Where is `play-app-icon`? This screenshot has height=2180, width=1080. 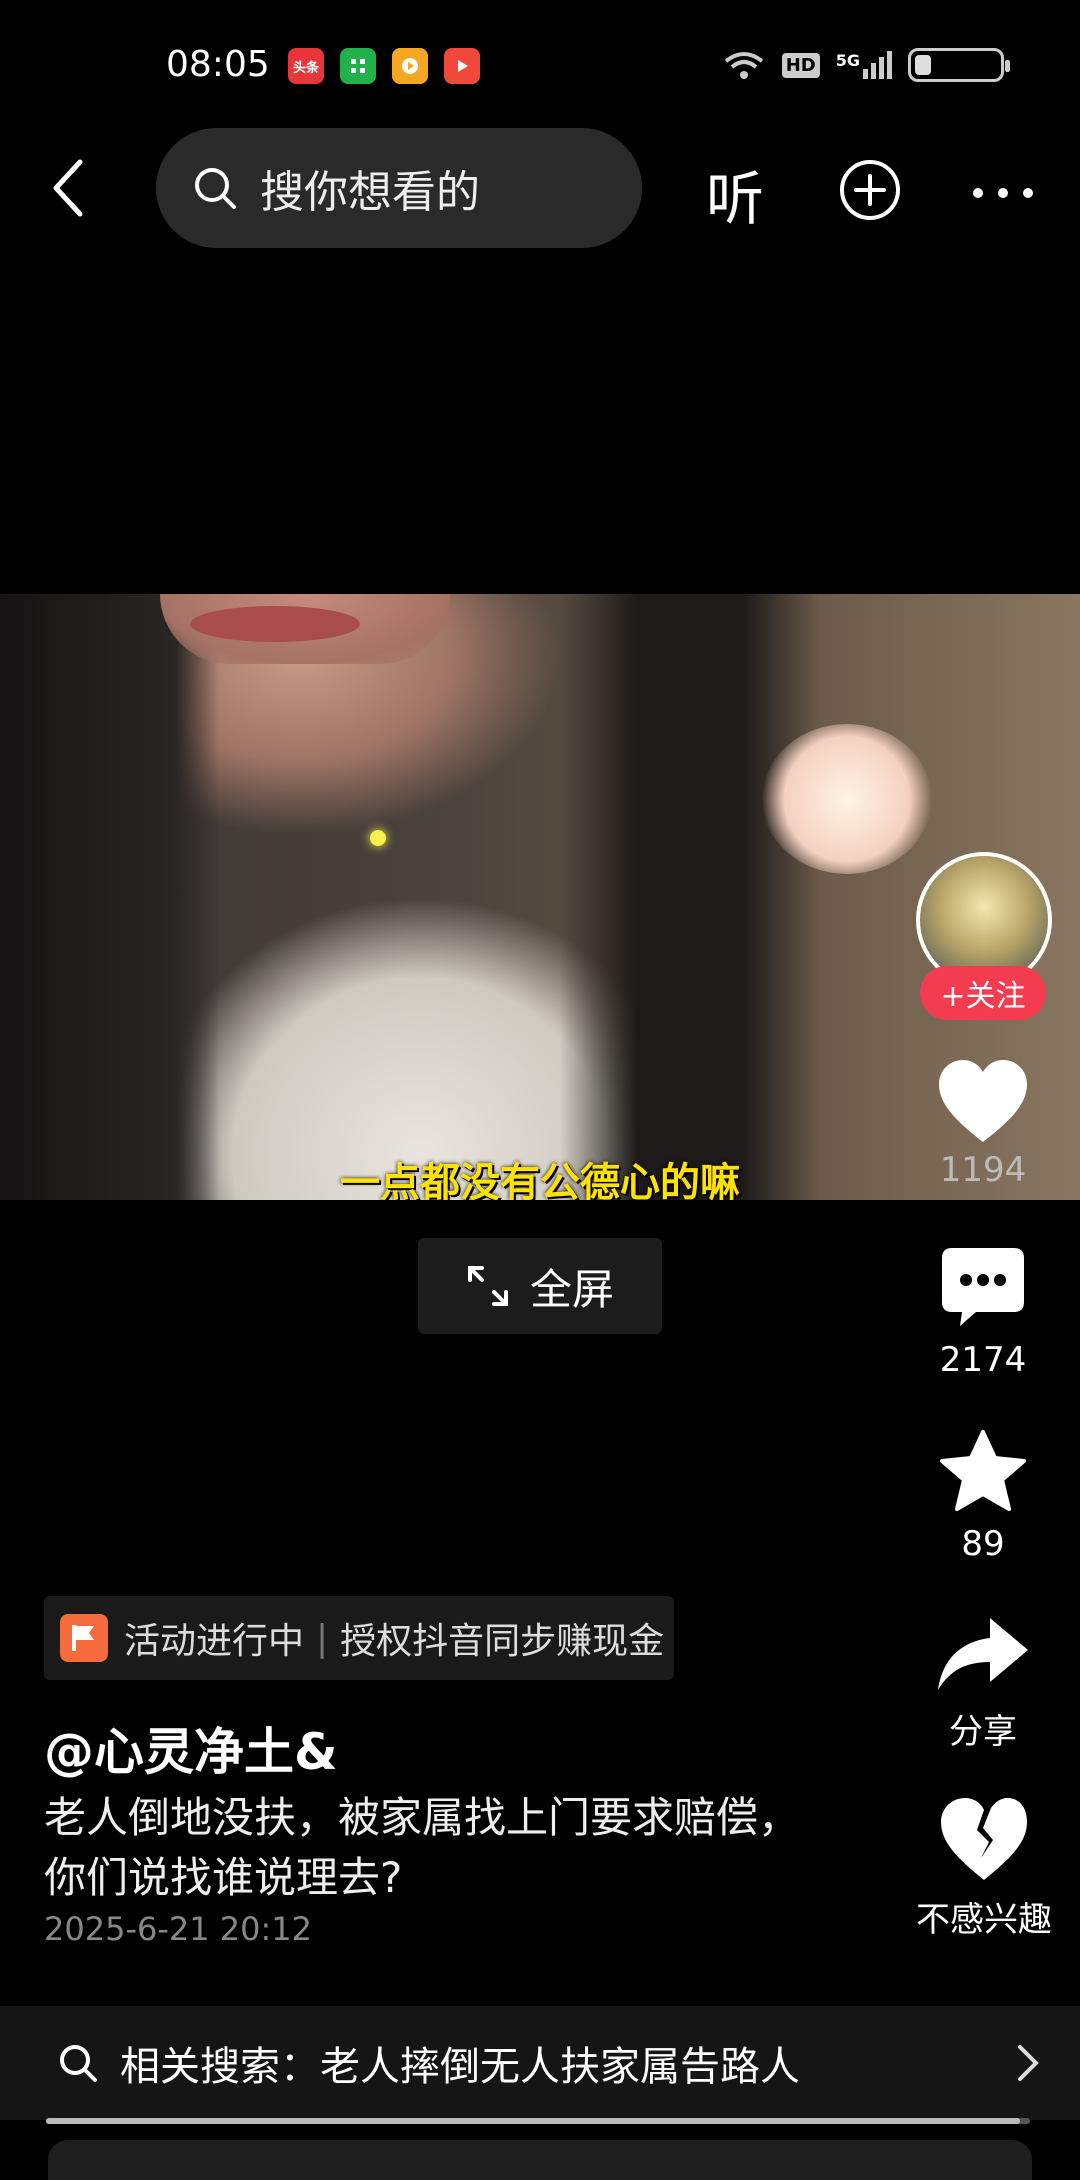 play-app-icon is located at coordinates (462, 66).